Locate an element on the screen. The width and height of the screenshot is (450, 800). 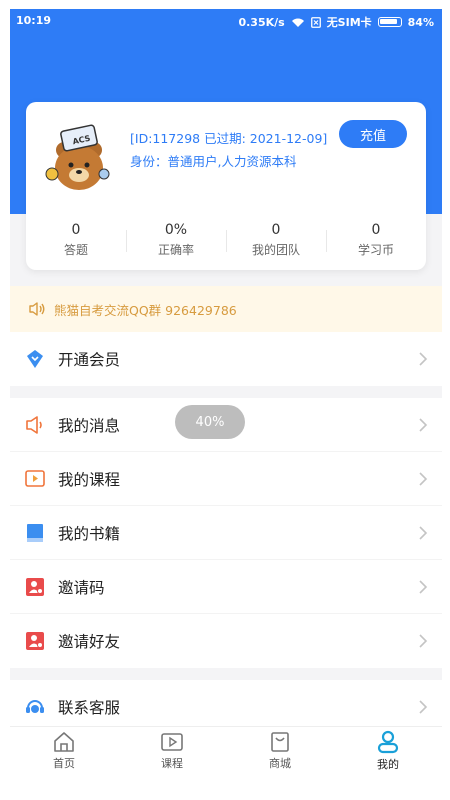
sim-status: 无SIM卡 is located at coordinates (349, 22).